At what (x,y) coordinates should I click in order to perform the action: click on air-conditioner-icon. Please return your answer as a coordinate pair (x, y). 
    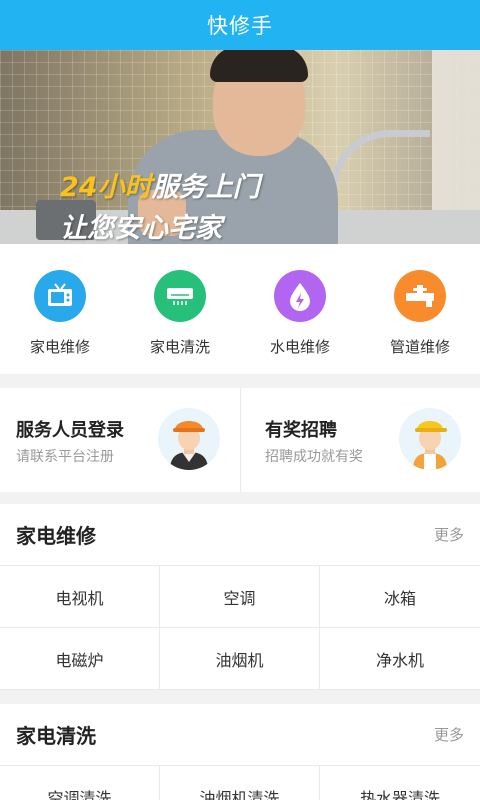
    Looking at the image, I should click on (180, 296).